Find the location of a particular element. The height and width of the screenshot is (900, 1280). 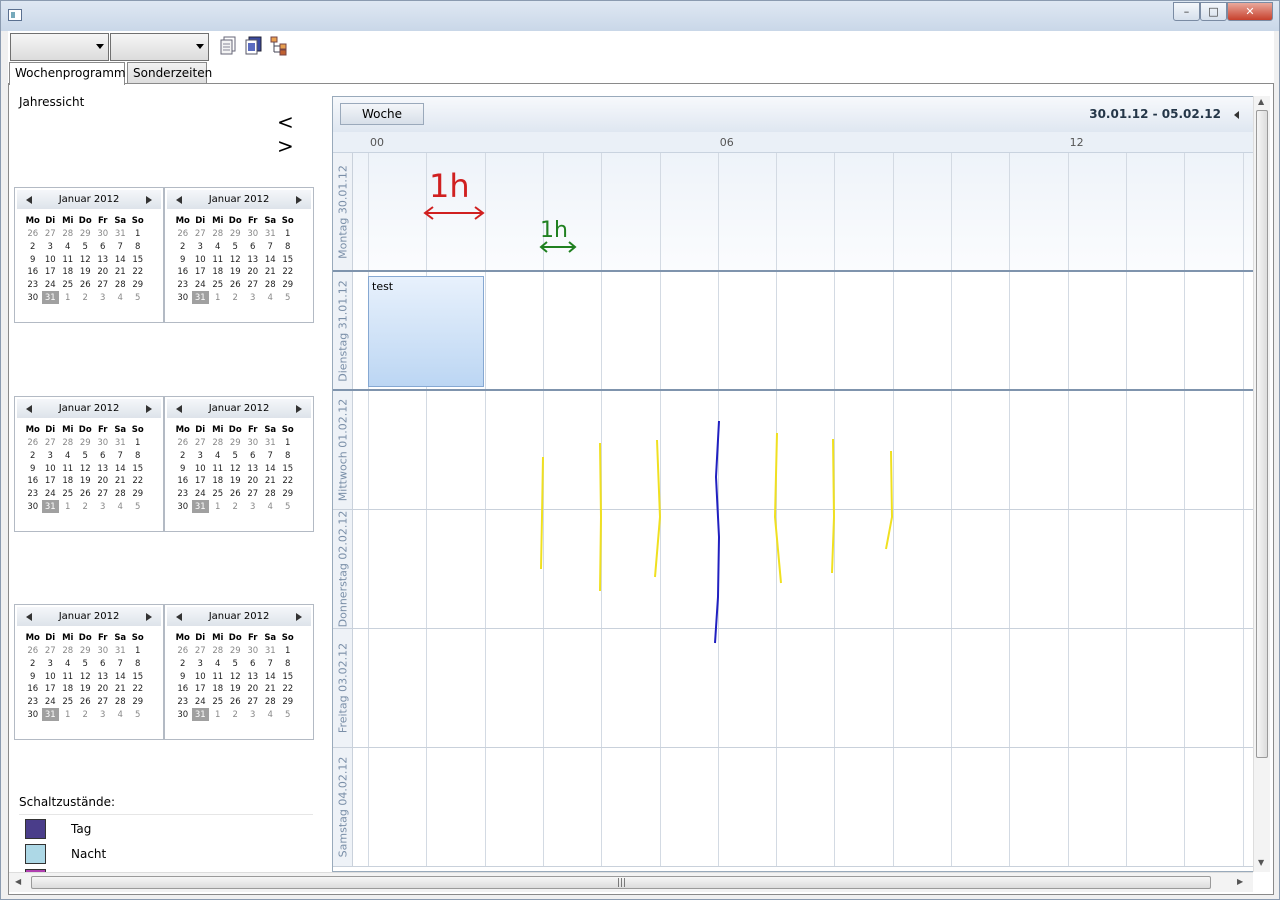

vertical-scroll-thumb is located at coordinates (1262, 434).